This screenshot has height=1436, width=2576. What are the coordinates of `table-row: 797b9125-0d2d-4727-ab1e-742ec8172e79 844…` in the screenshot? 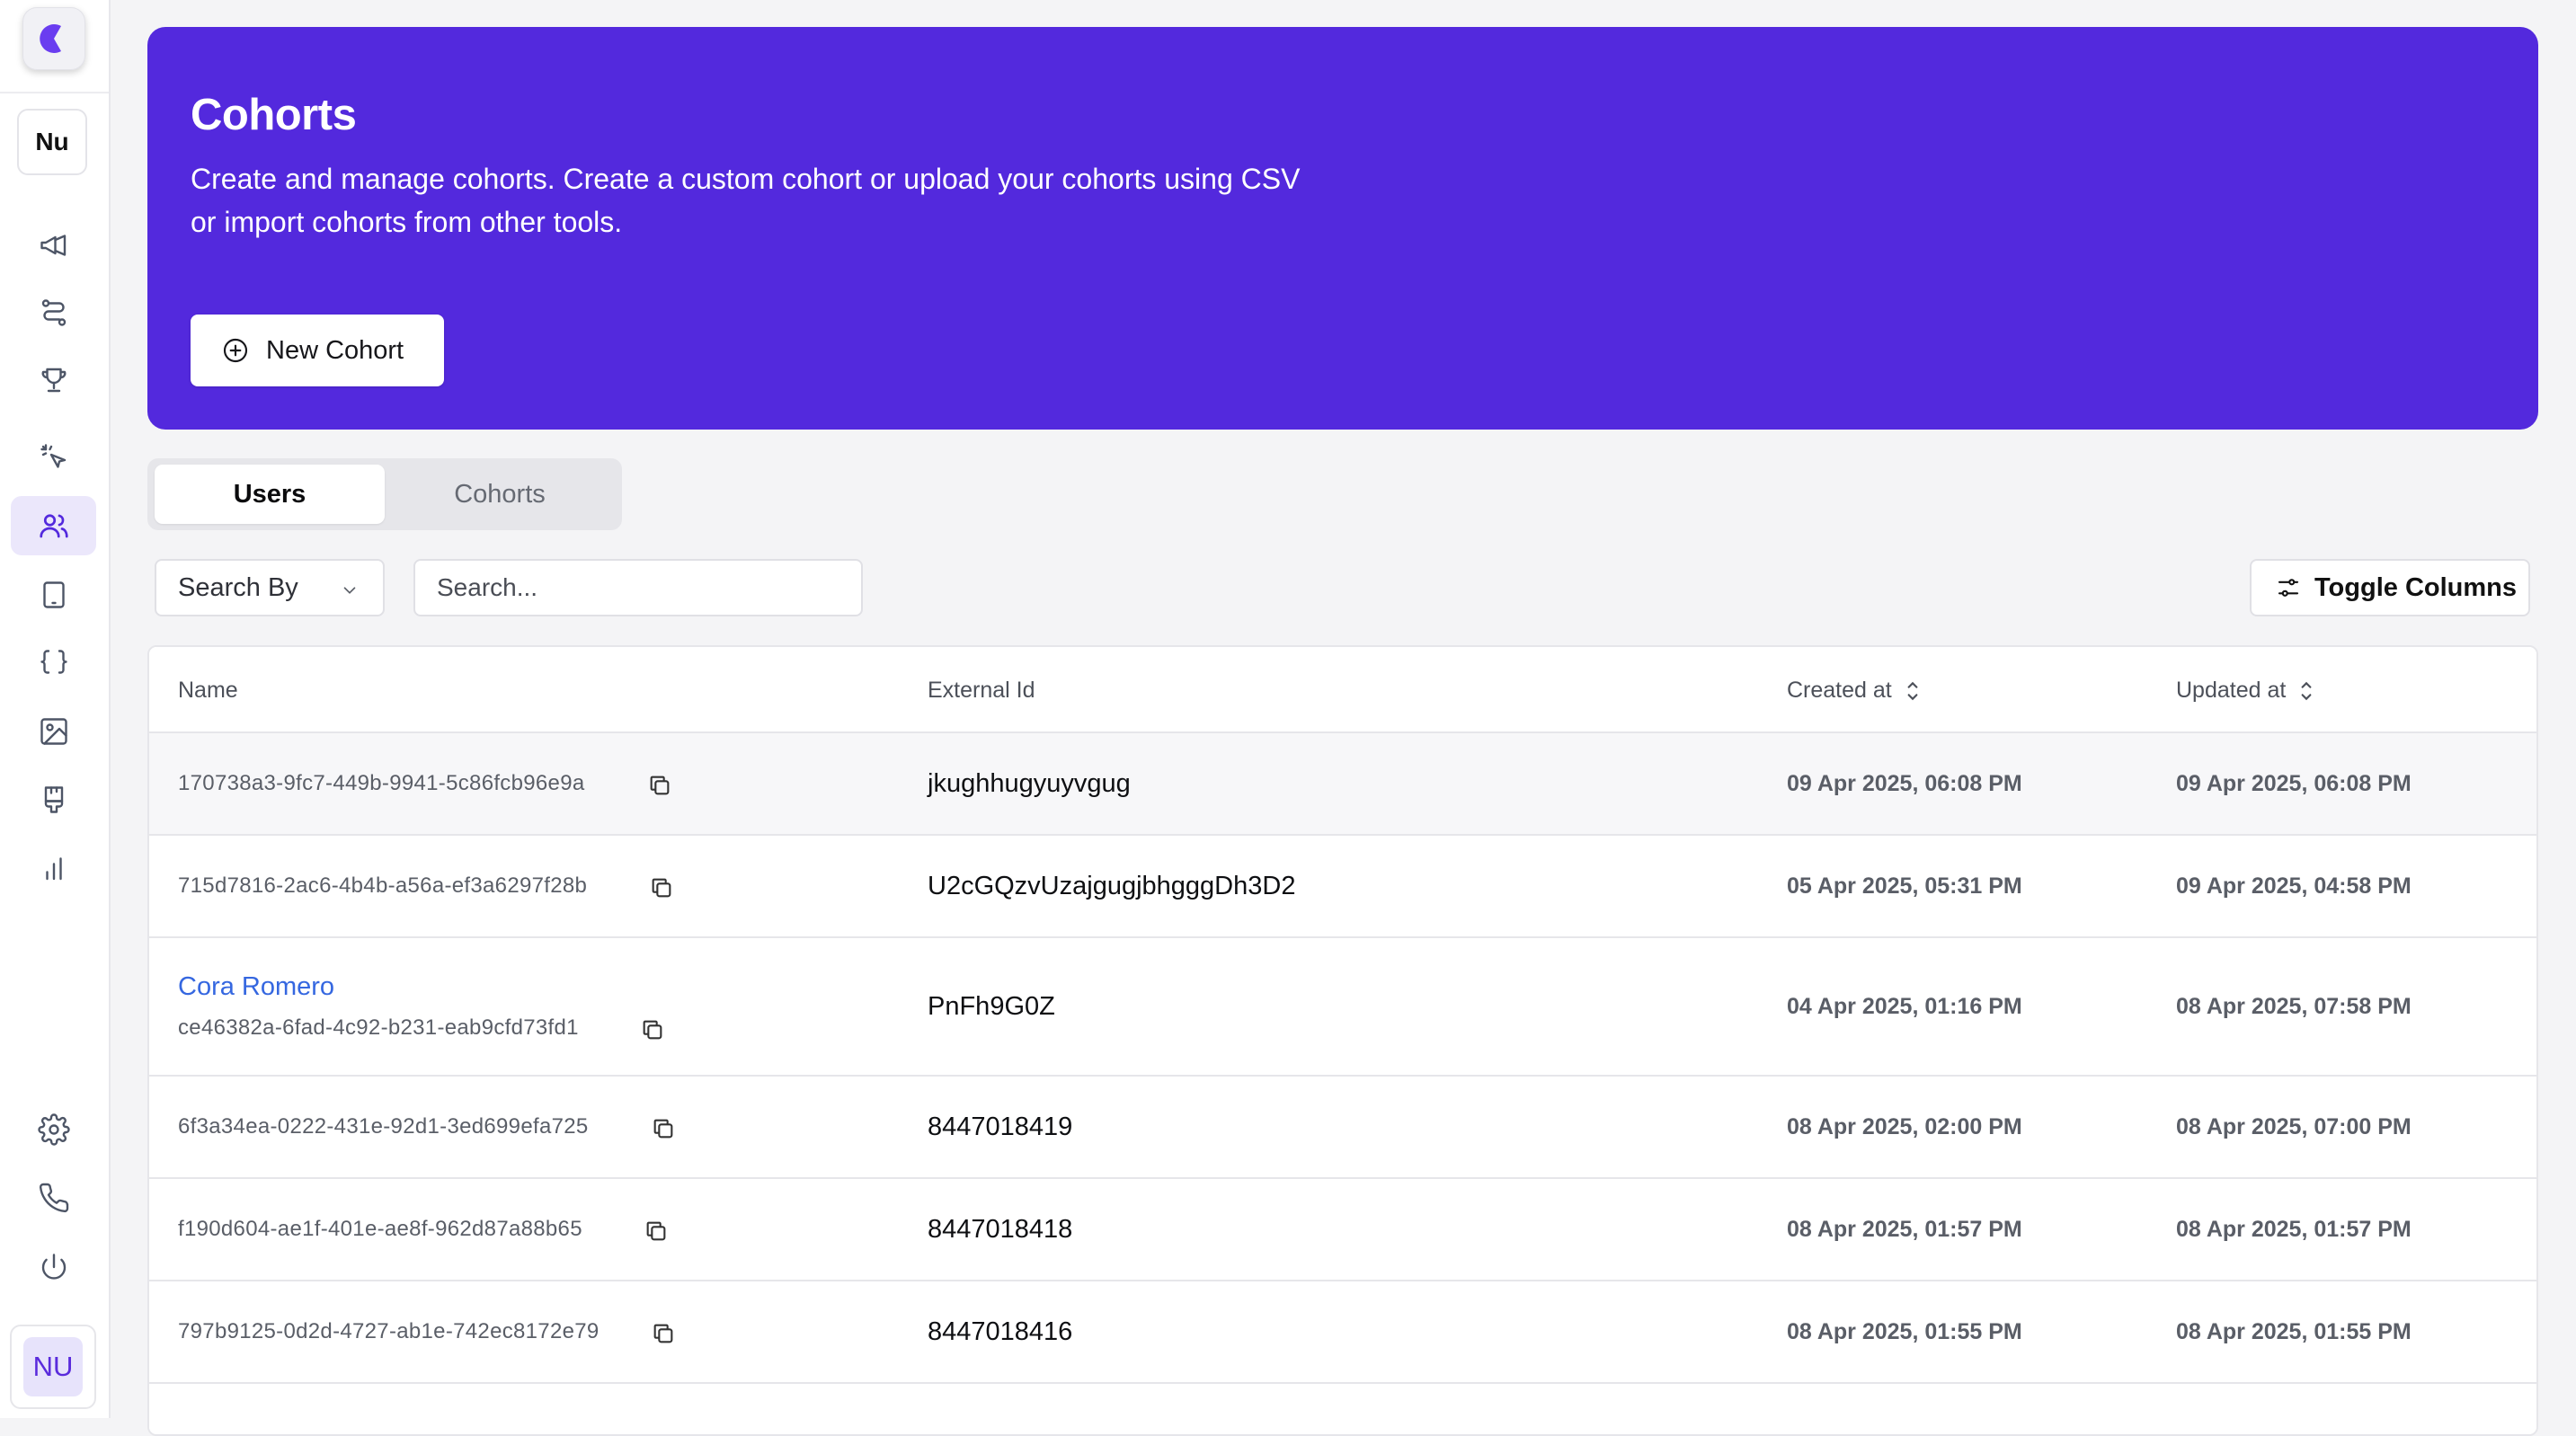 It's located at (1342, 1332).